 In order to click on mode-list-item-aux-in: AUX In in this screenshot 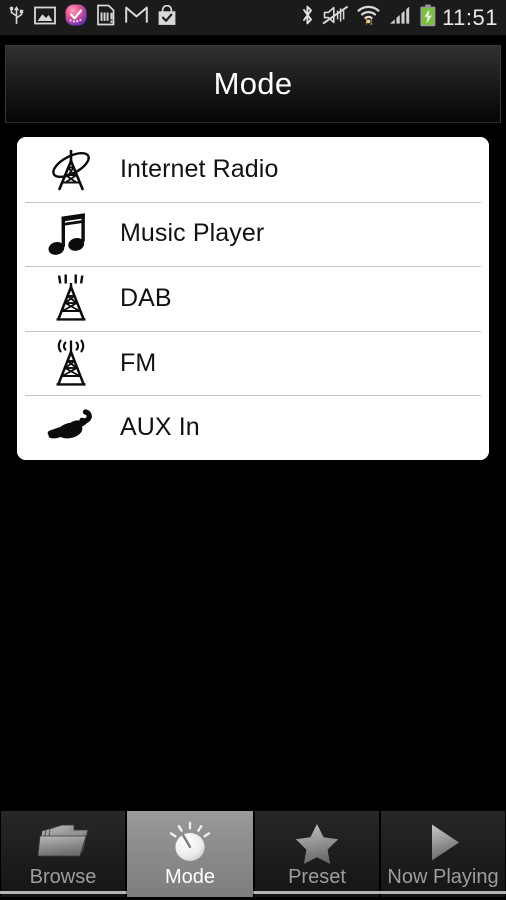, I will do `click(253, 427)`.